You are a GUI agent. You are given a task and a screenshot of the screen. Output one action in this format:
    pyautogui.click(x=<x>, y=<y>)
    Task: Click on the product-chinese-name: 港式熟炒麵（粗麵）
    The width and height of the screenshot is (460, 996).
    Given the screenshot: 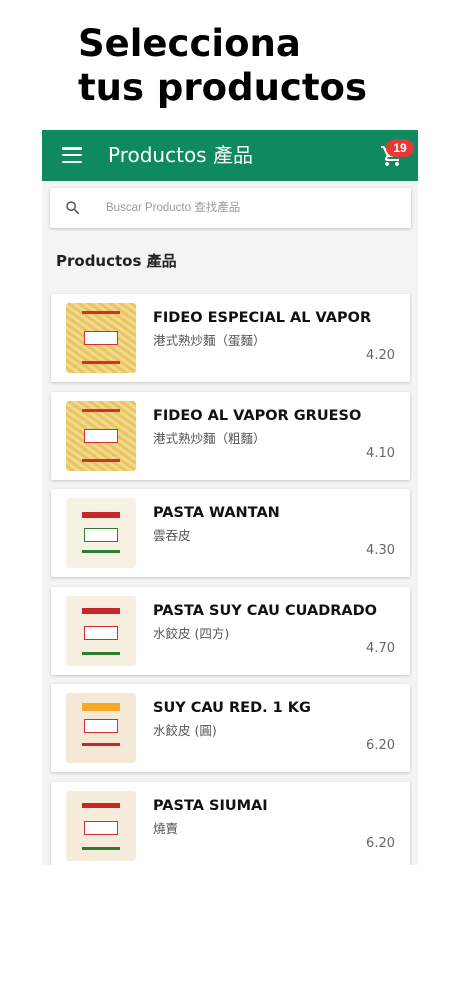 What is the action you would take?
    pyautogui.click(x=209, y=438)
    